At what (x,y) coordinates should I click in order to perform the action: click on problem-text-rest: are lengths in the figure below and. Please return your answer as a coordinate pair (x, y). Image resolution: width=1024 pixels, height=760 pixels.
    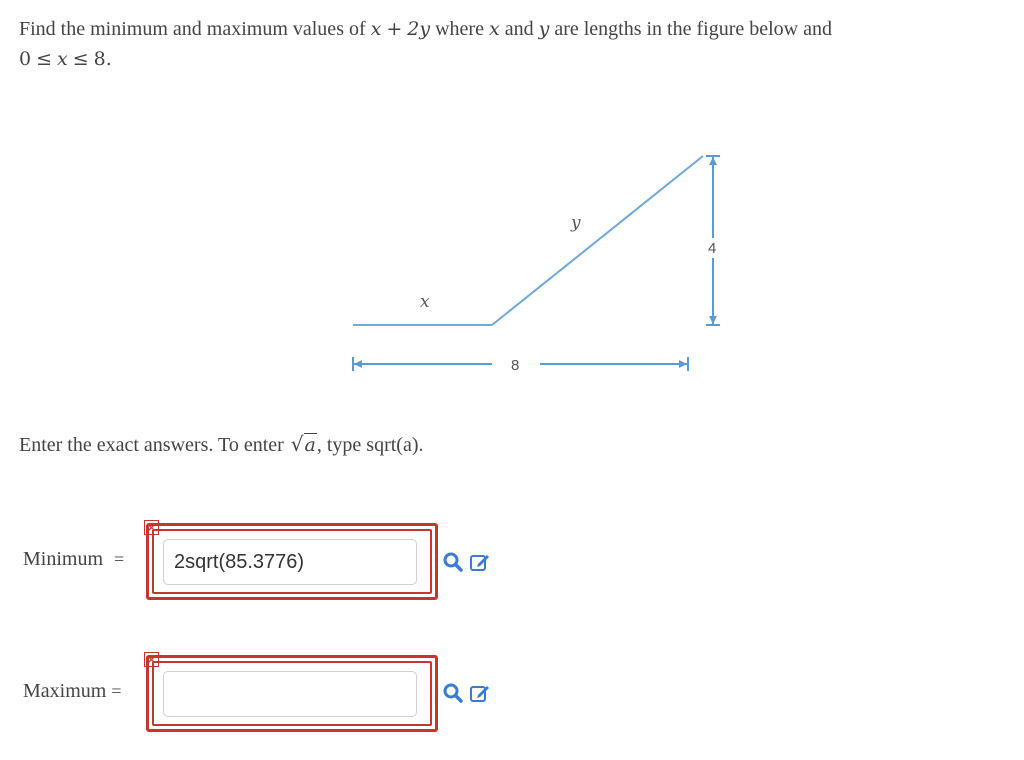
    Looking at the image, I should click on (693, 29).